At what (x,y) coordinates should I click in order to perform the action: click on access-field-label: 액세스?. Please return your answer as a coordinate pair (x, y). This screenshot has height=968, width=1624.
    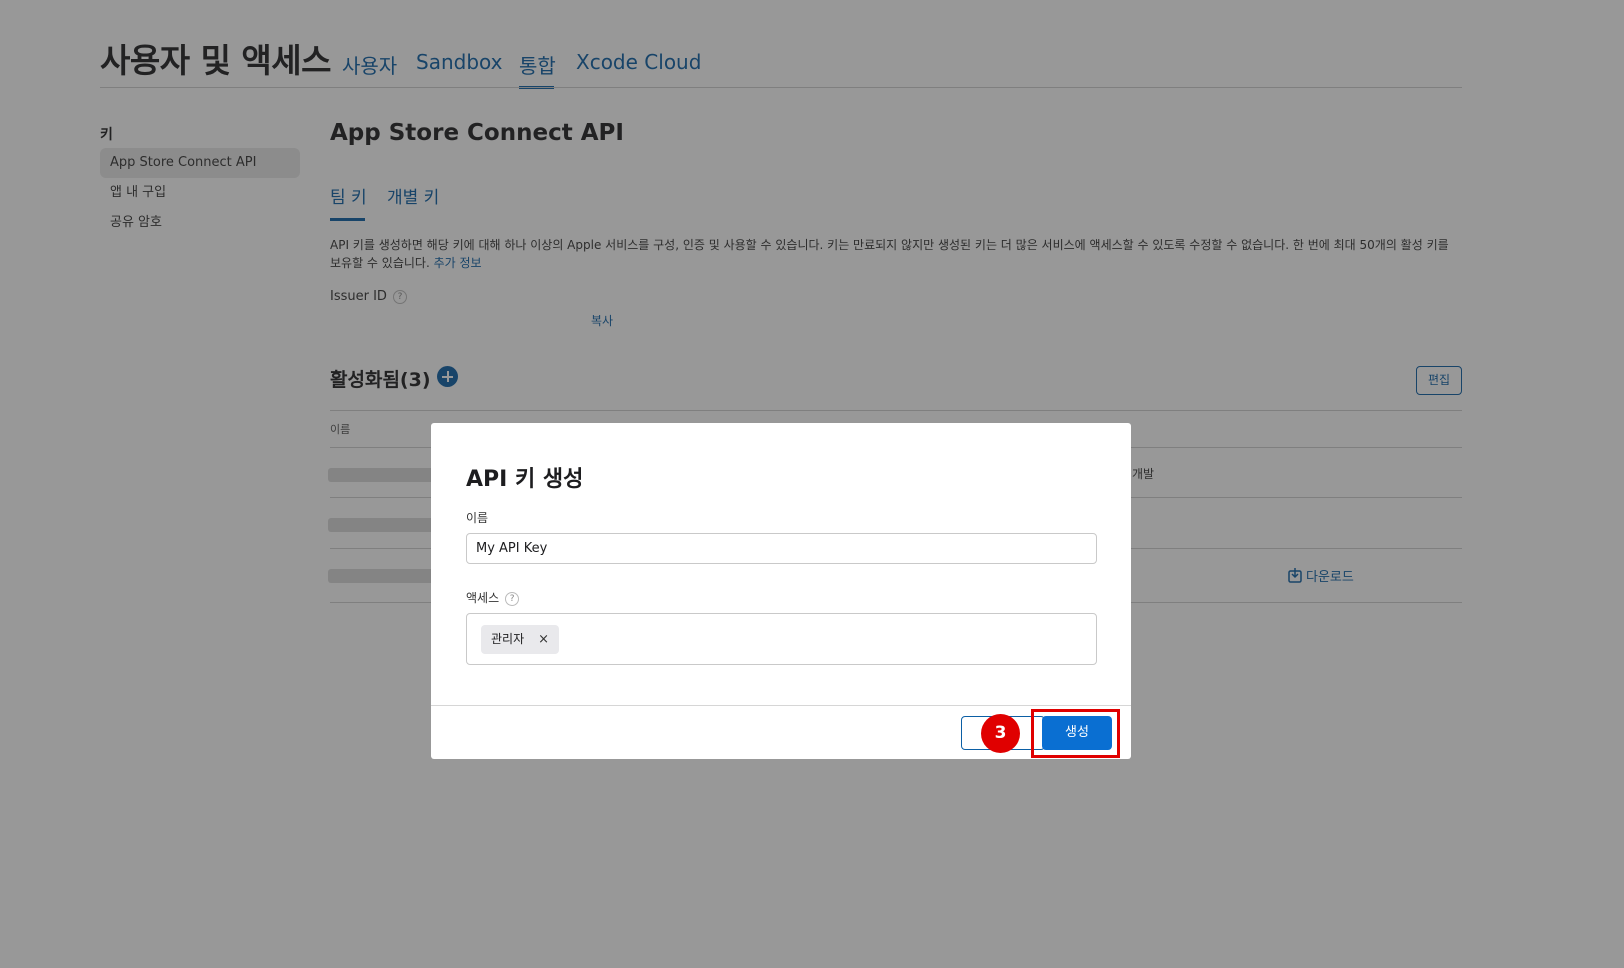
    Looking at the image, I should click on (493, 597).